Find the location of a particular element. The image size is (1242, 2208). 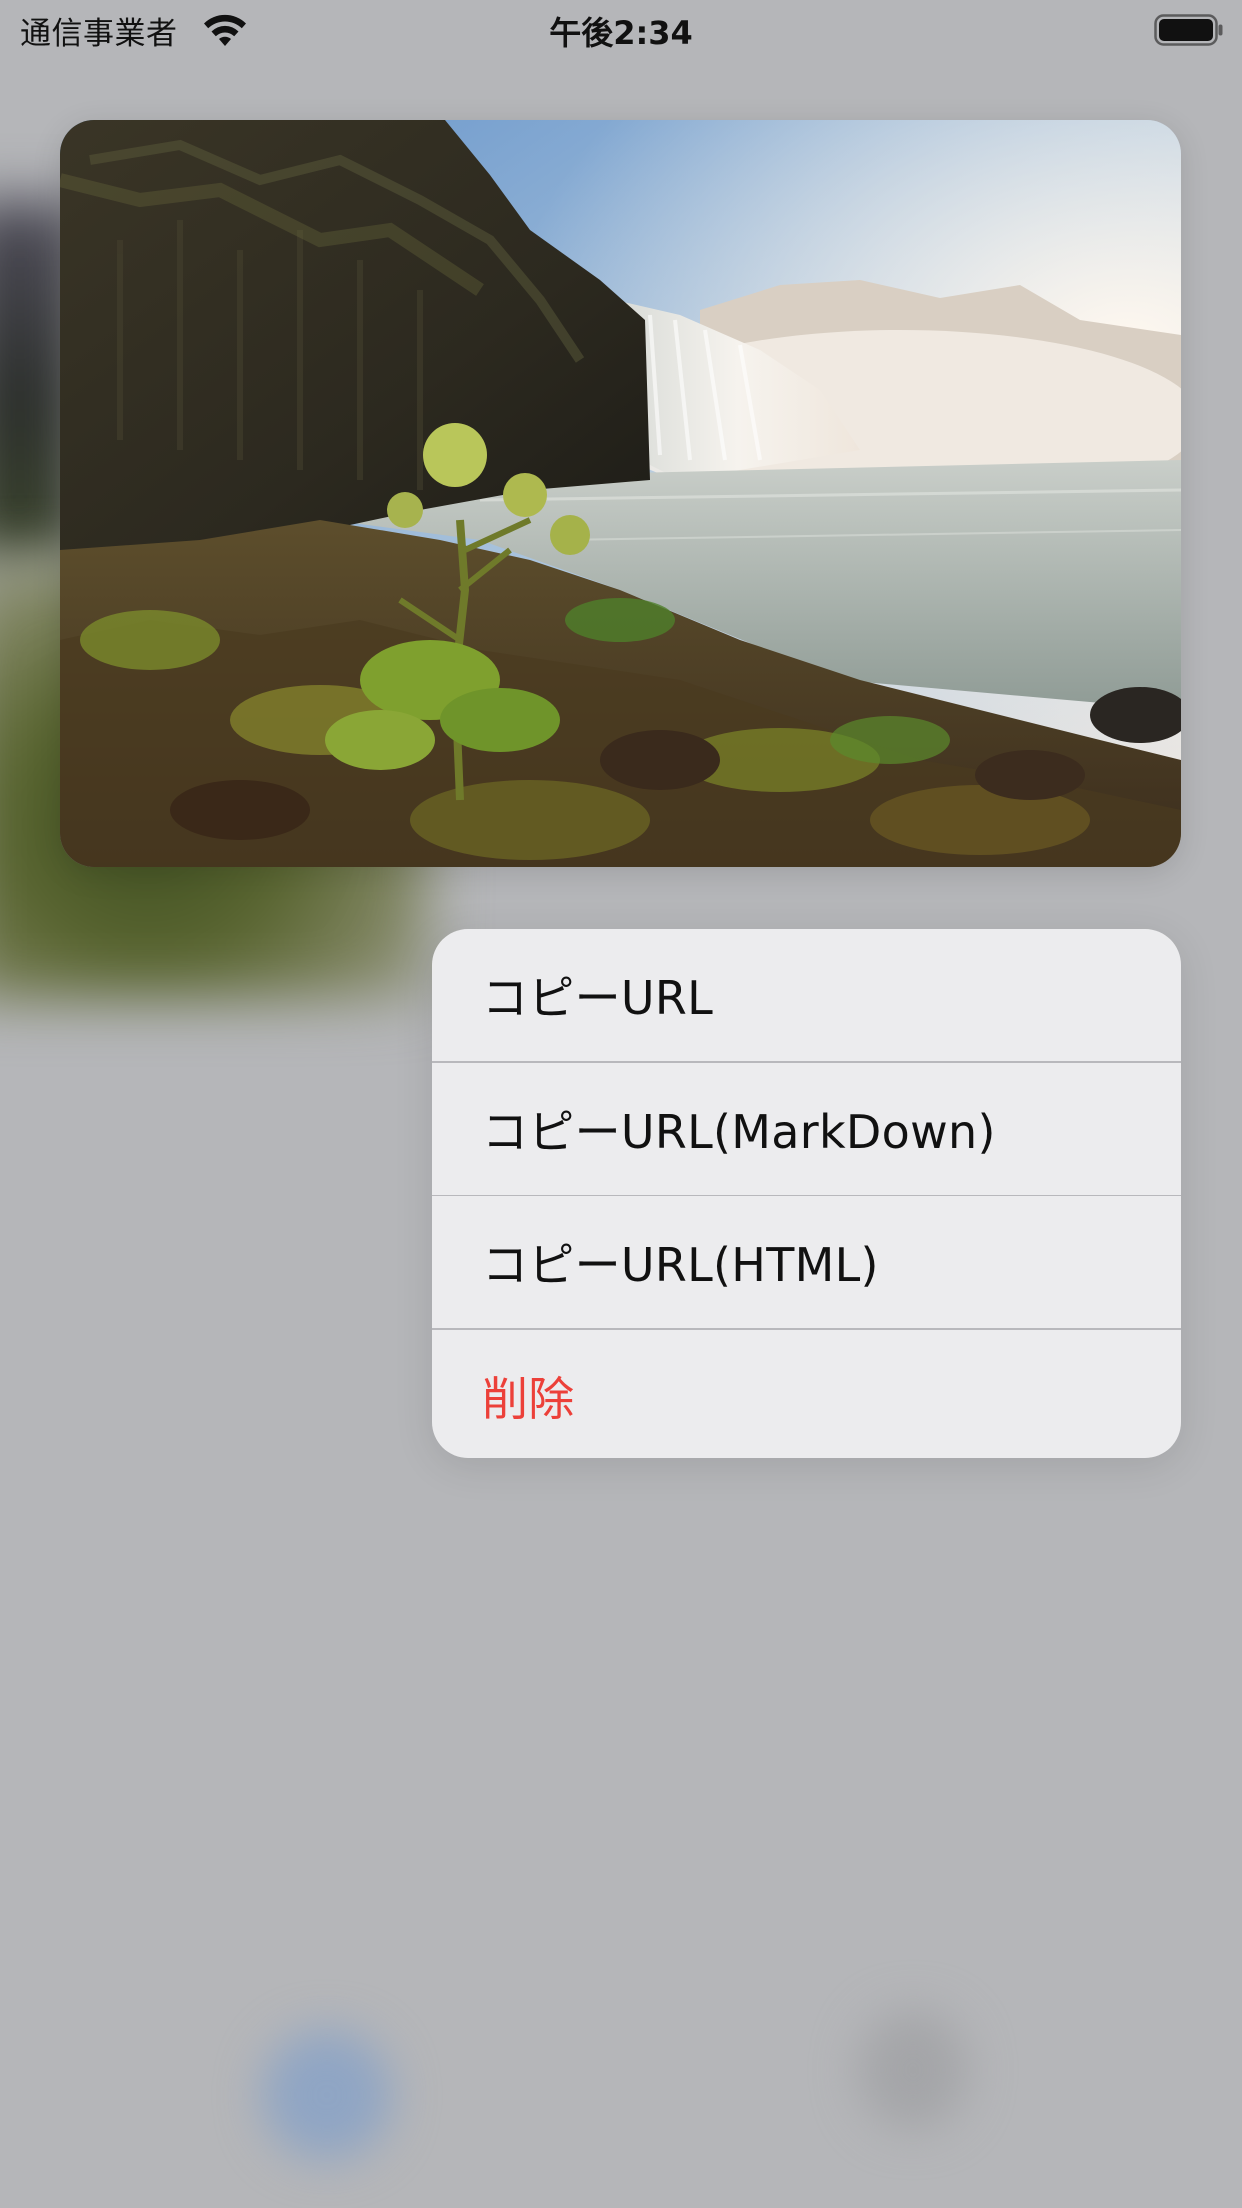

battery-icon is located at coordinates (1188, 30).